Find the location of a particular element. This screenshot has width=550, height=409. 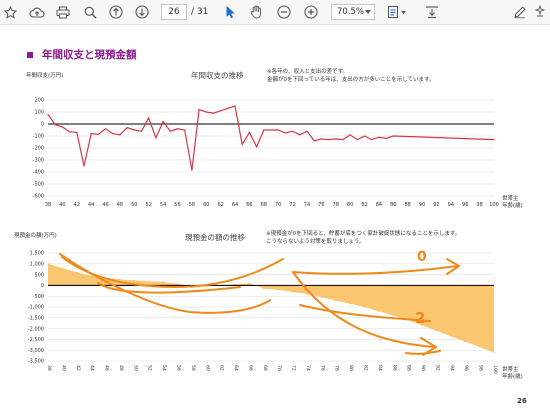

chart2-y-tick-label: 0 is located at coordinates (42, 286).